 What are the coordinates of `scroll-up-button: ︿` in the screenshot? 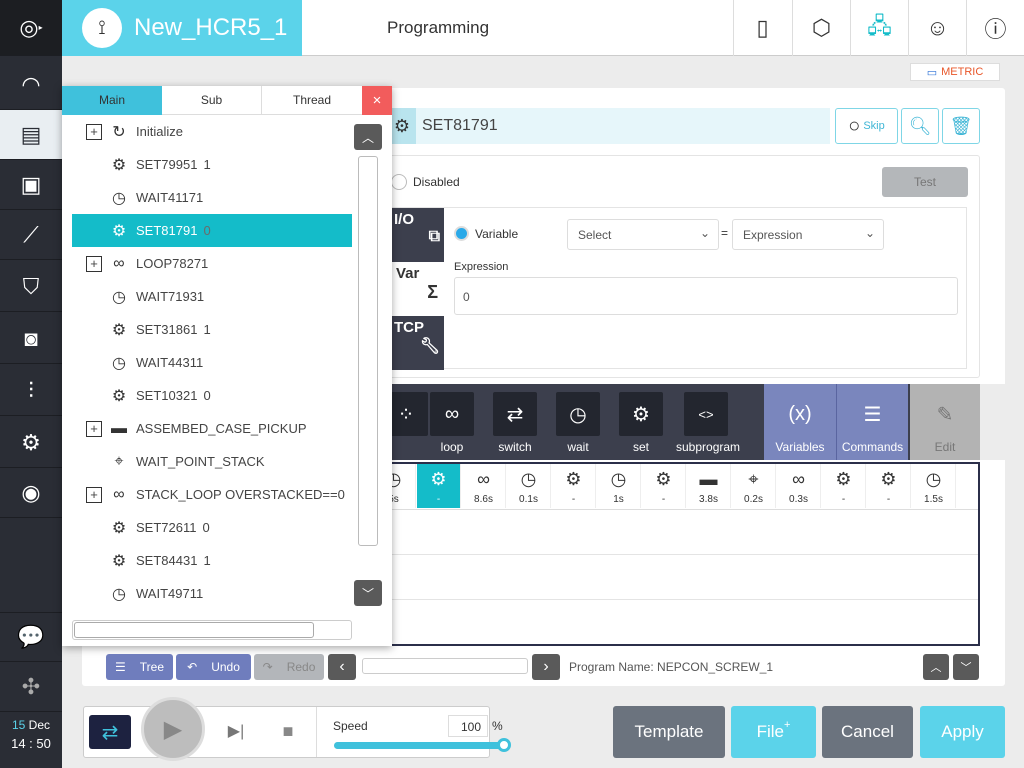 It's located at (368, 137).